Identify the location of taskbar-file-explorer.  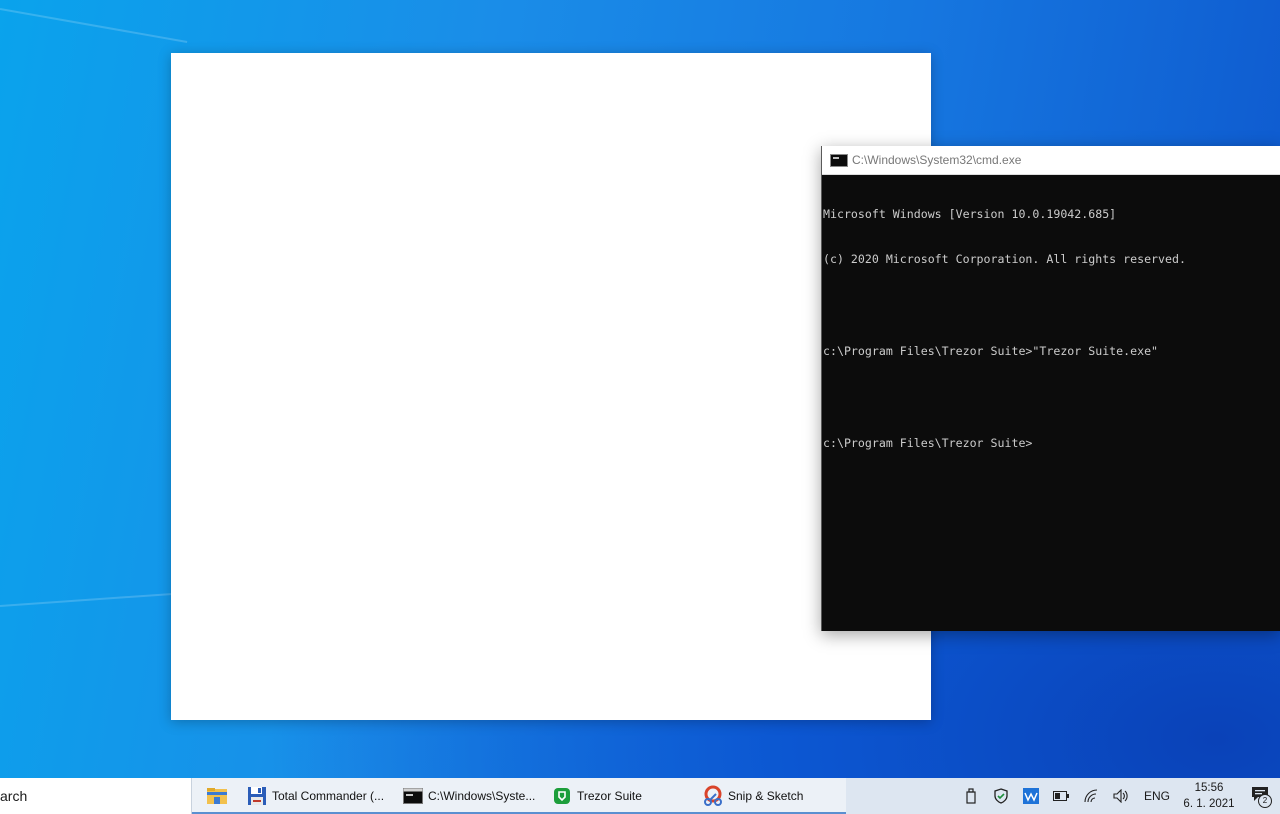
(217, 796).